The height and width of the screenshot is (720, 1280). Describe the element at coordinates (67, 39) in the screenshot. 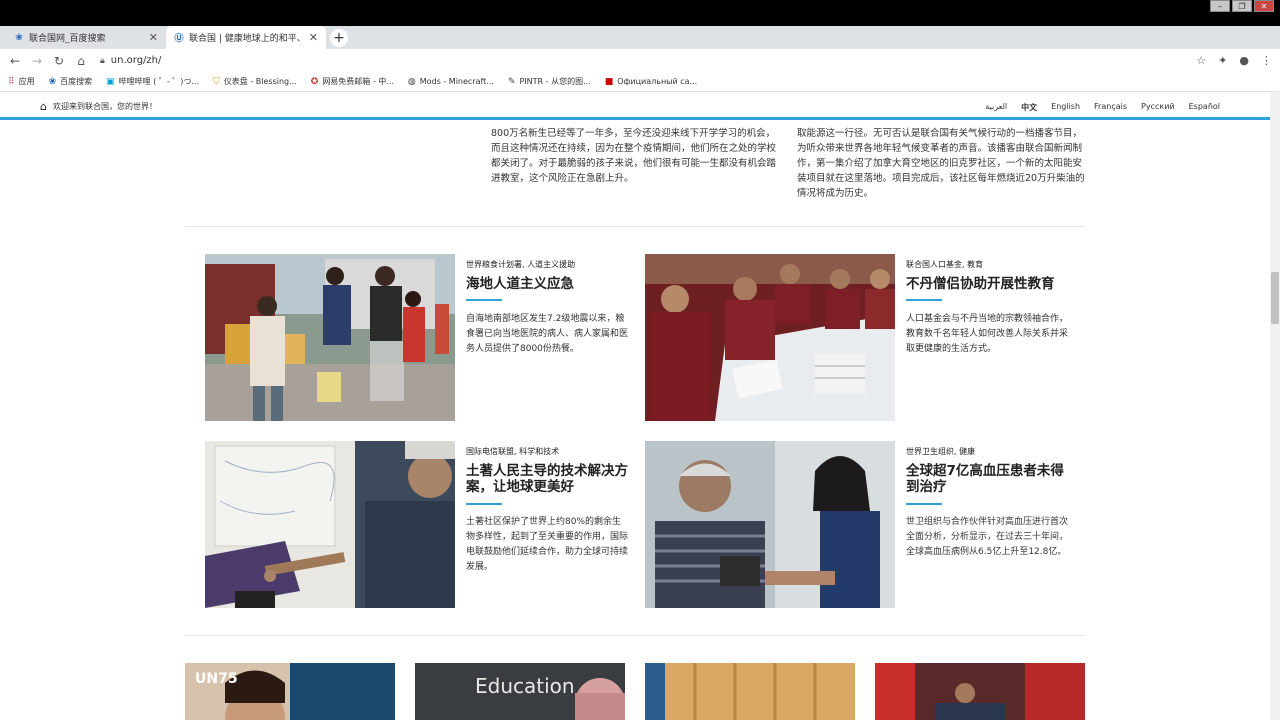

I see `tab-label: 联合国网_百度搜索` at that location.